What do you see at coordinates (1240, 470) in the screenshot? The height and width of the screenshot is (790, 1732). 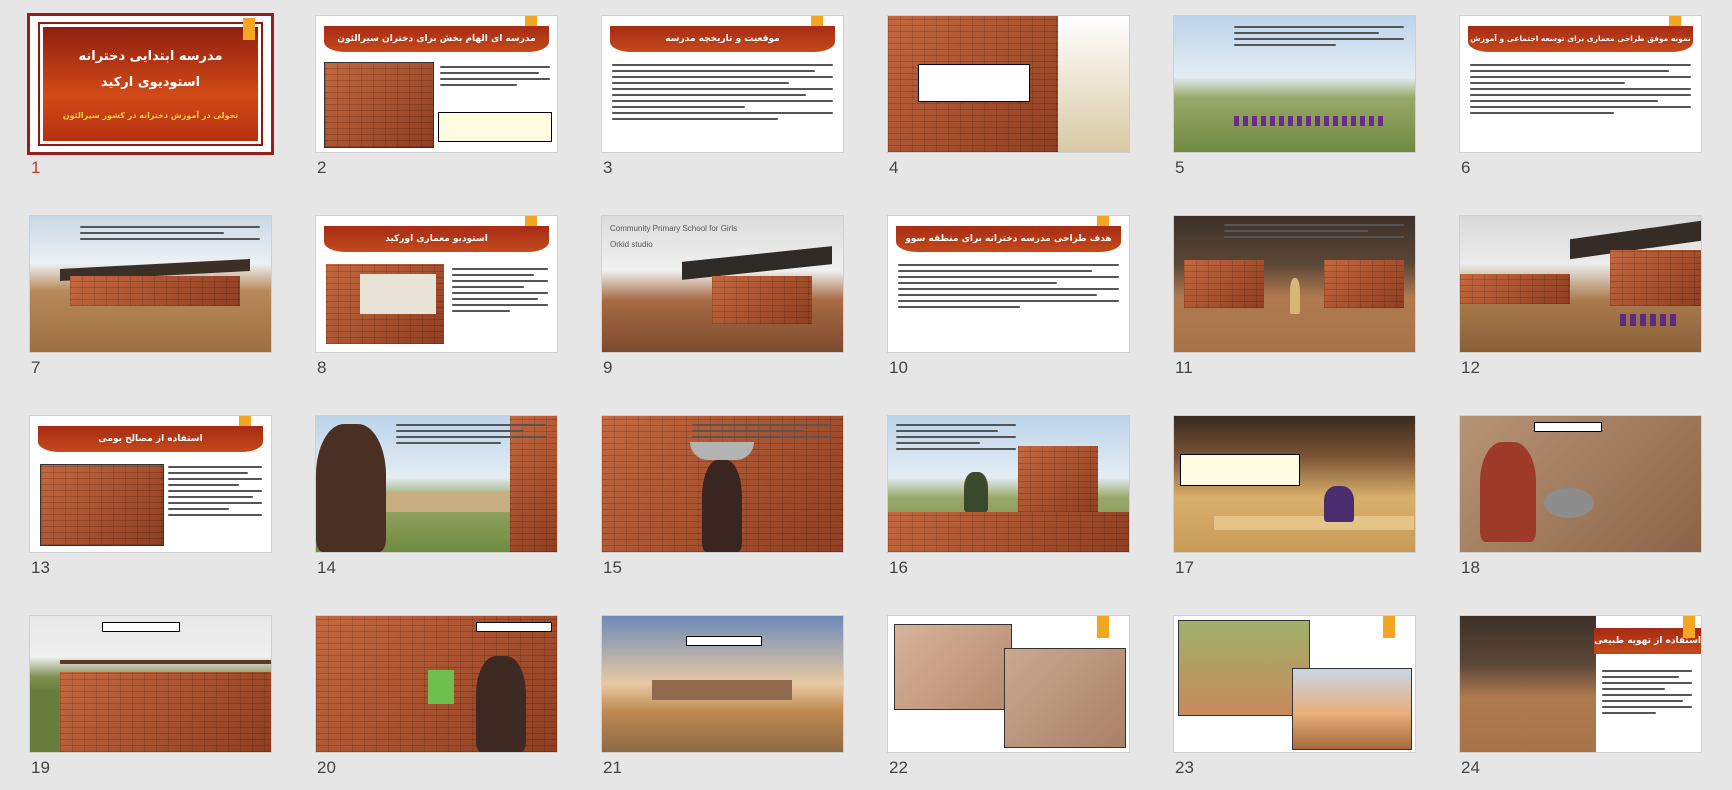 I see `text-box` at bounding box center [1240, 470].